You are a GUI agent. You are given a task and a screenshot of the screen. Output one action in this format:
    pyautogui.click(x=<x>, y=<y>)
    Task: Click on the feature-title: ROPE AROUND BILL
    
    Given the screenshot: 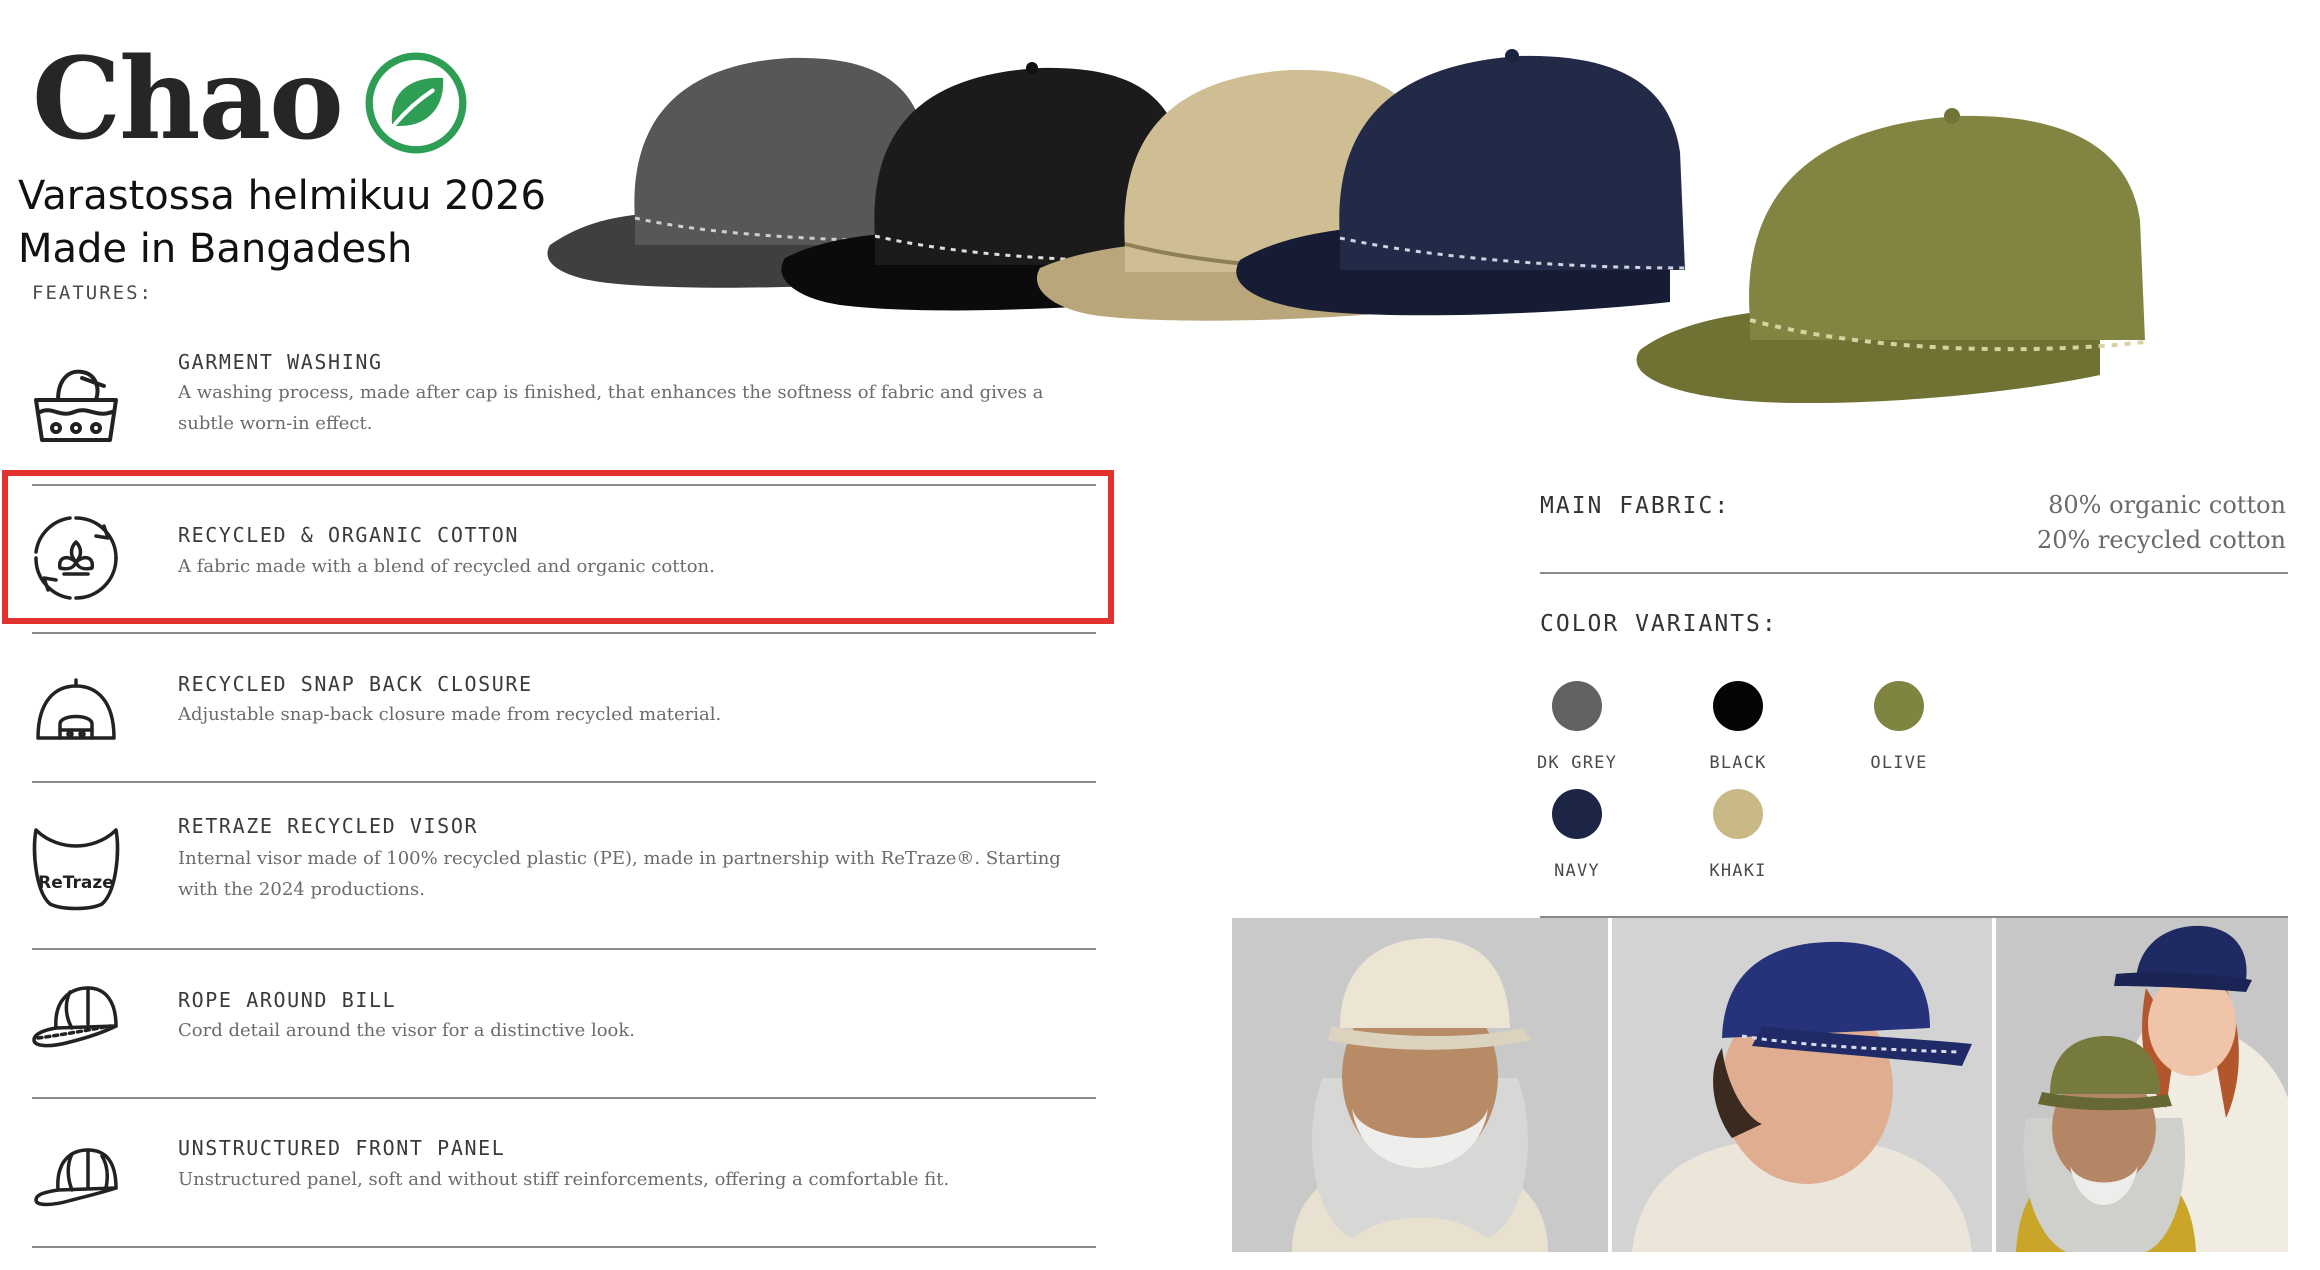 What is the action you would take?
    pyautogui.click(x=287, y=1000)
    